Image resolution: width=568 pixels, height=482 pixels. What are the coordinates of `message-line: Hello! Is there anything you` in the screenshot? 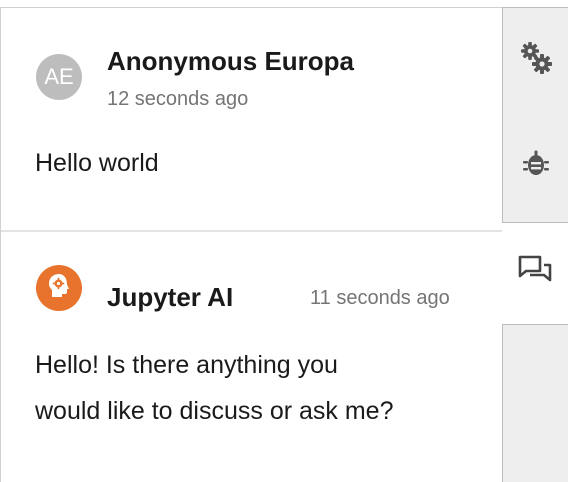 It's located at (186, 365).